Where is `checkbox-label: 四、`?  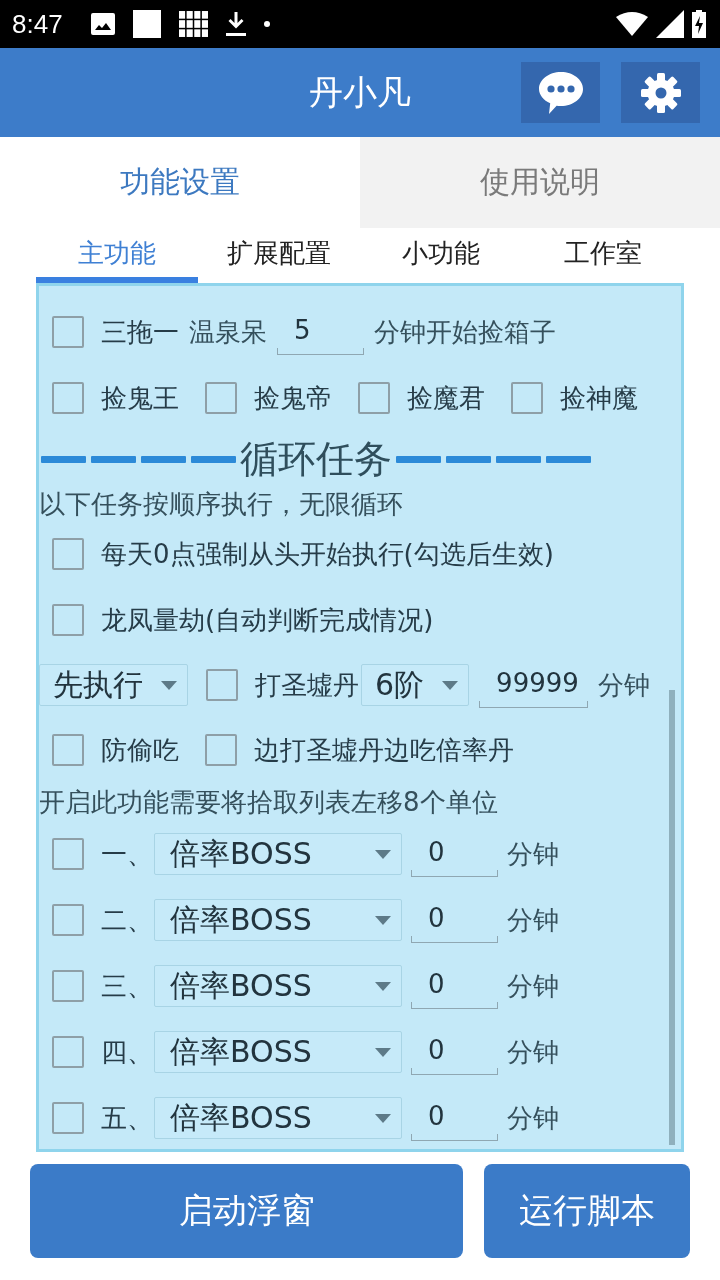 checkbox-label: 四、 is located at coordinates (127, 1052).